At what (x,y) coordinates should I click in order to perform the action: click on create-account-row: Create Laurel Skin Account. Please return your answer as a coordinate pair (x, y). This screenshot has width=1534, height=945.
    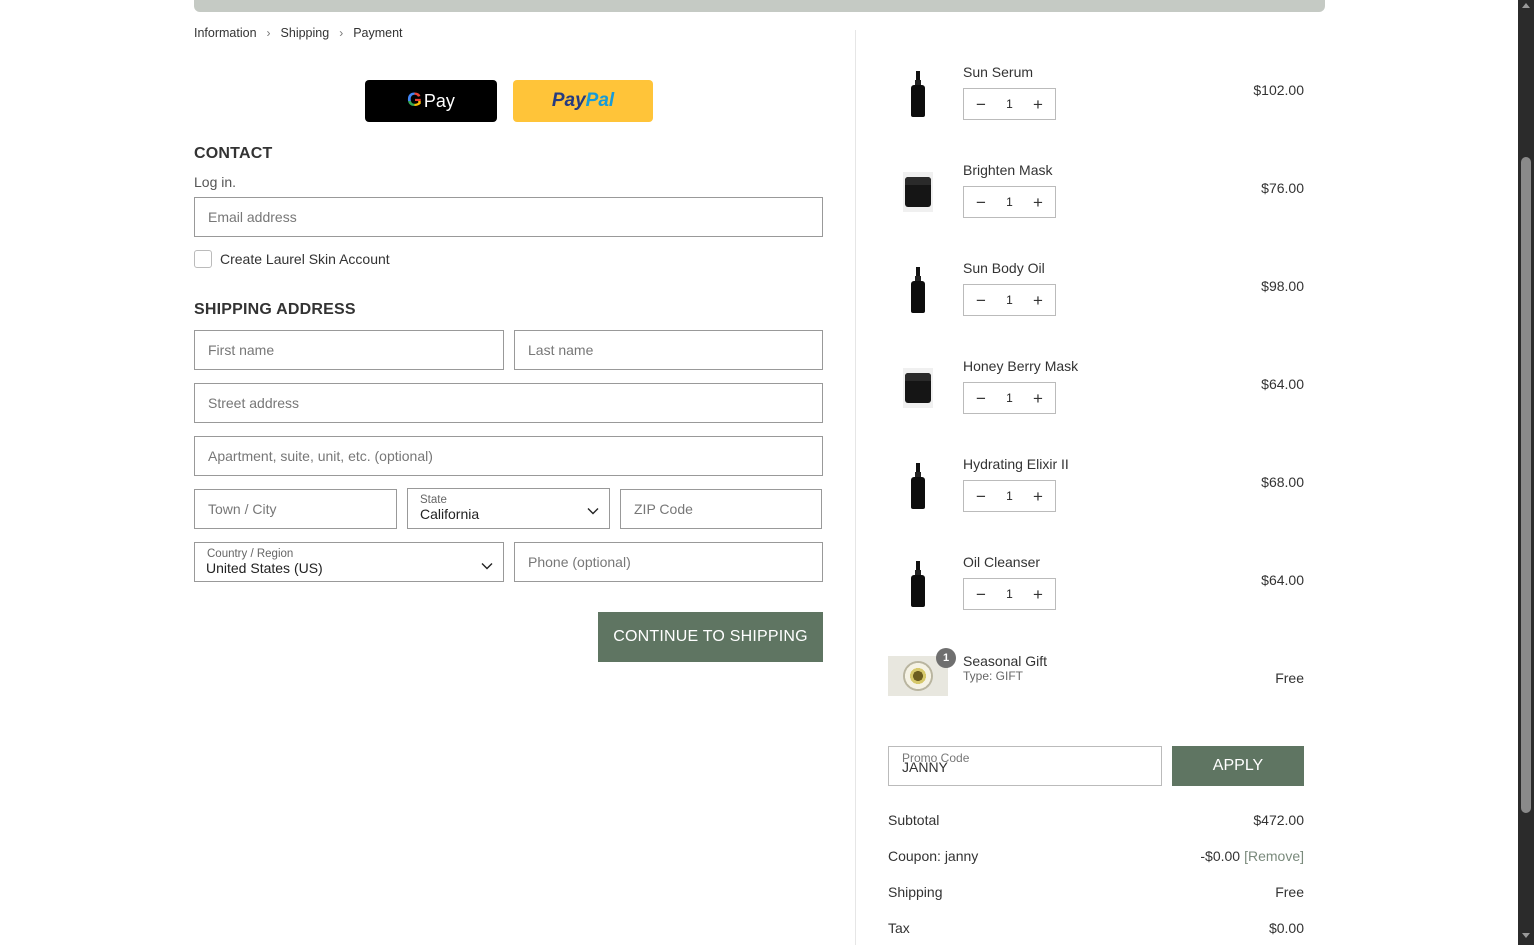
    Looking at the image, I should click on (292, 259).